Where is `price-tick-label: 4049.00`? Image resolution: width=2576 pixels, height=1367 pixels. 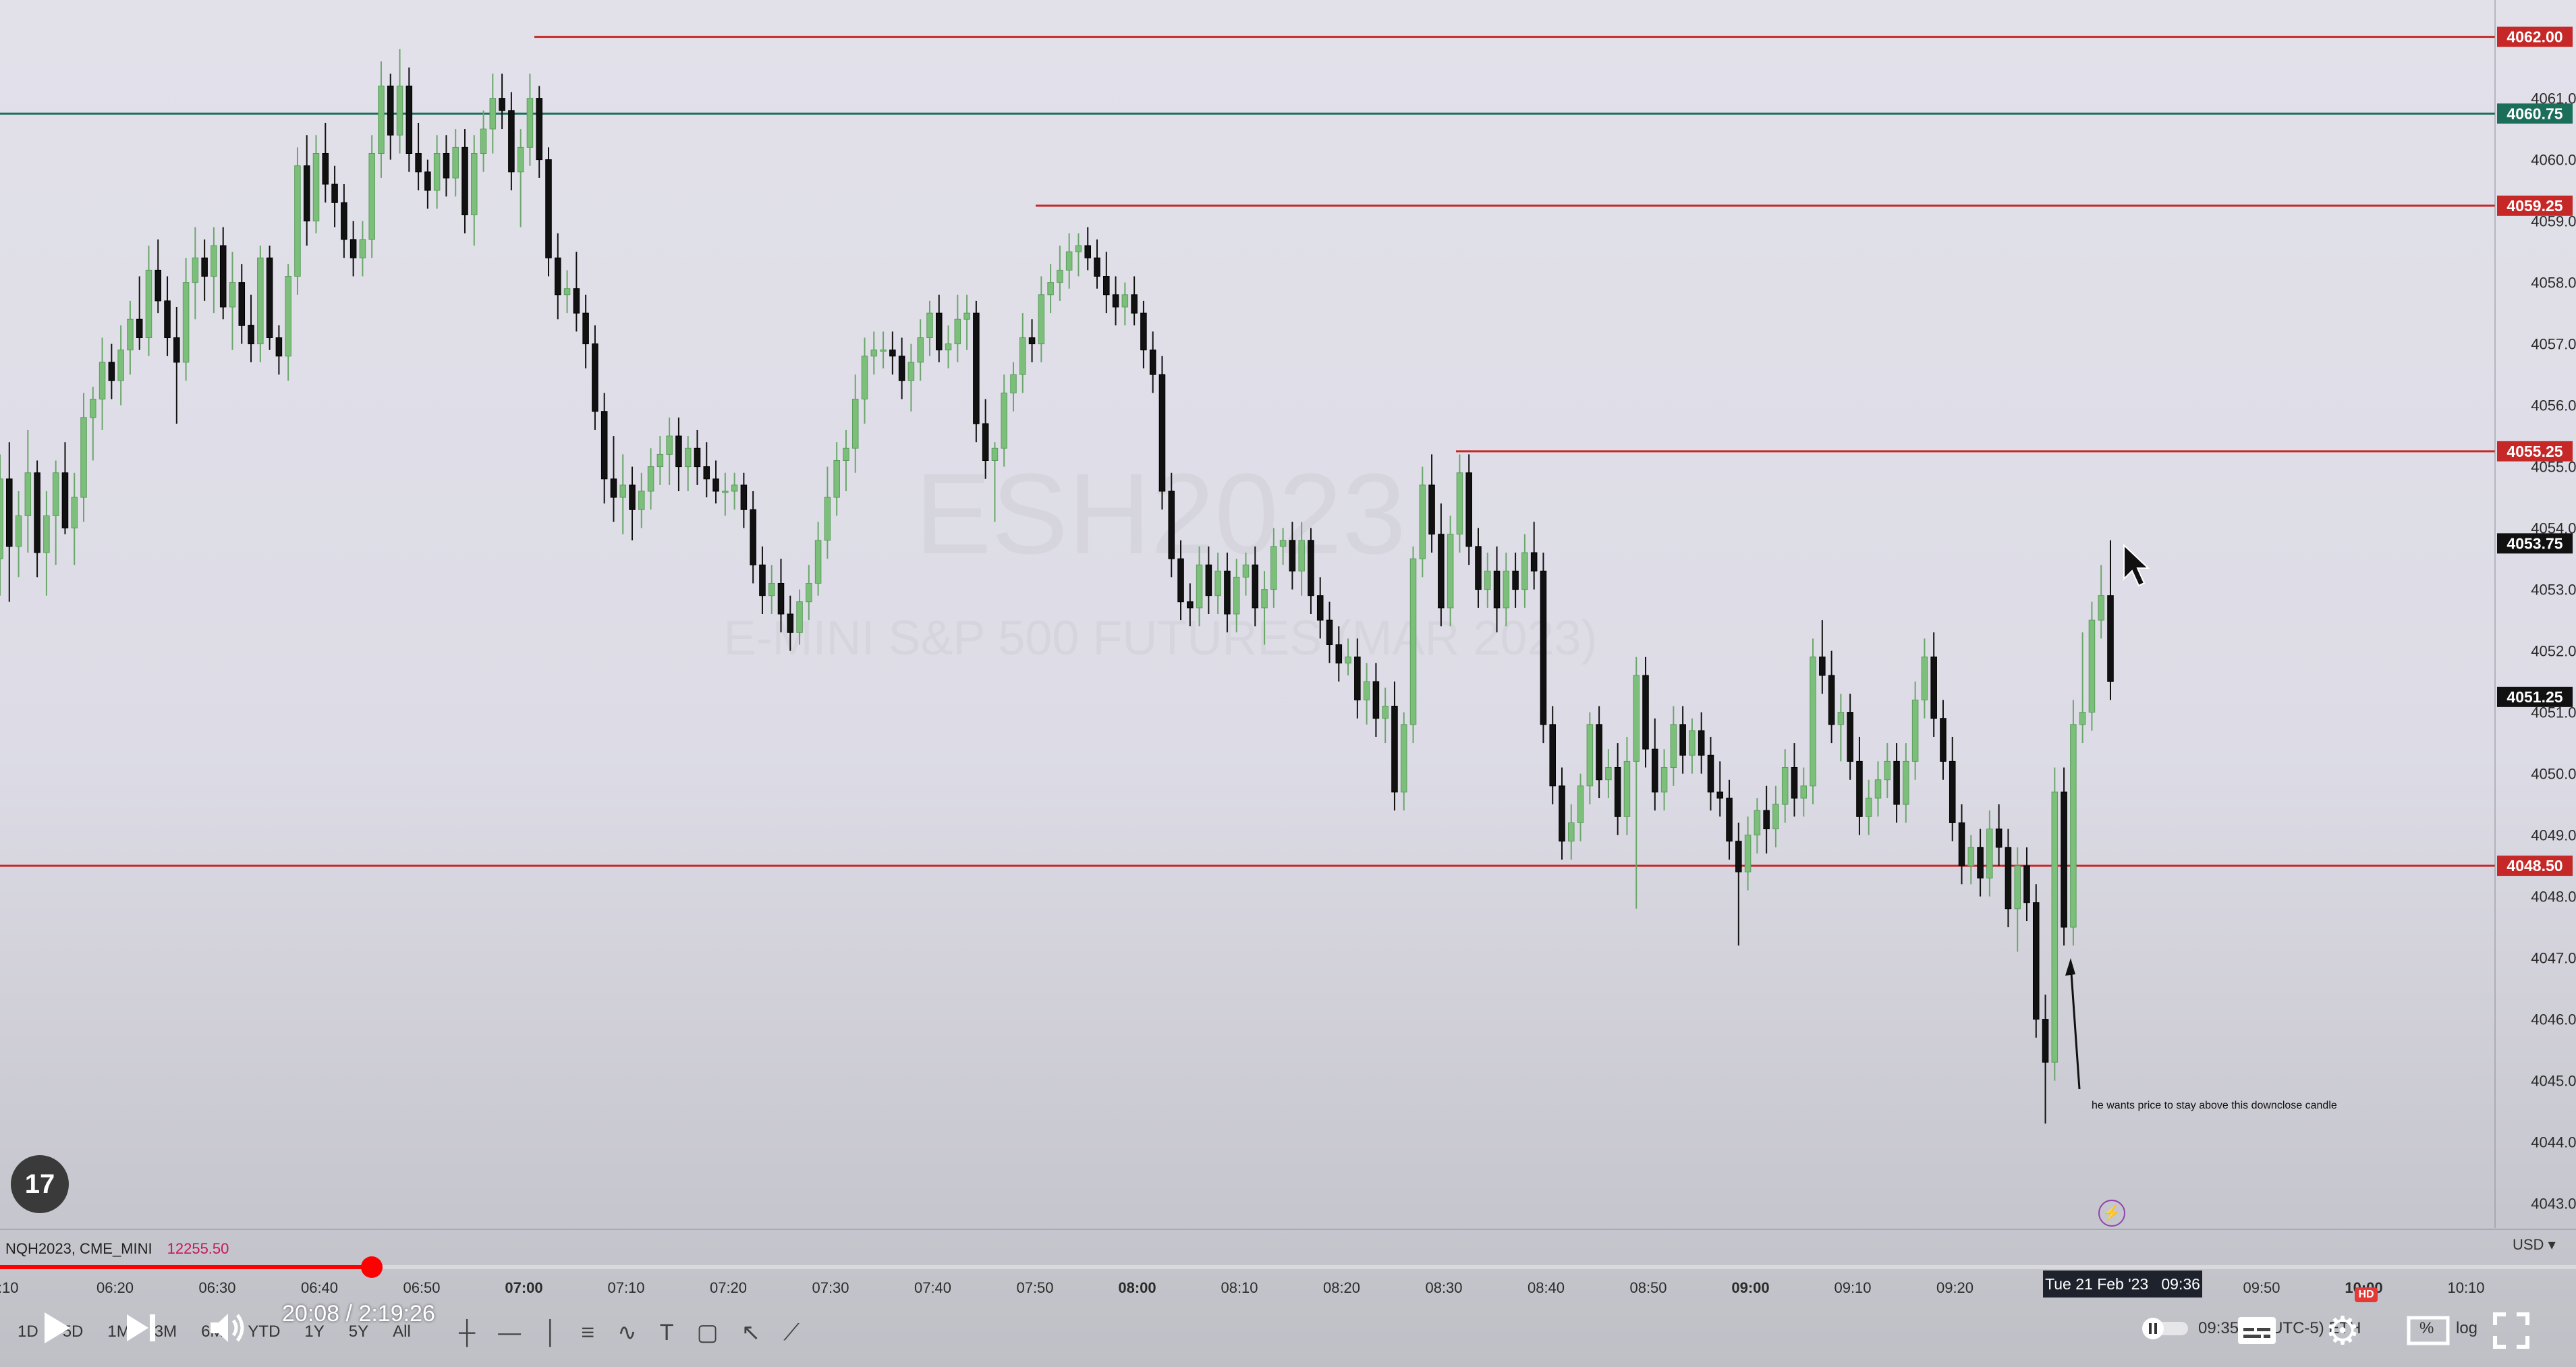 price-tick-label: 4049.00 is located at coordinates (2553, 836).